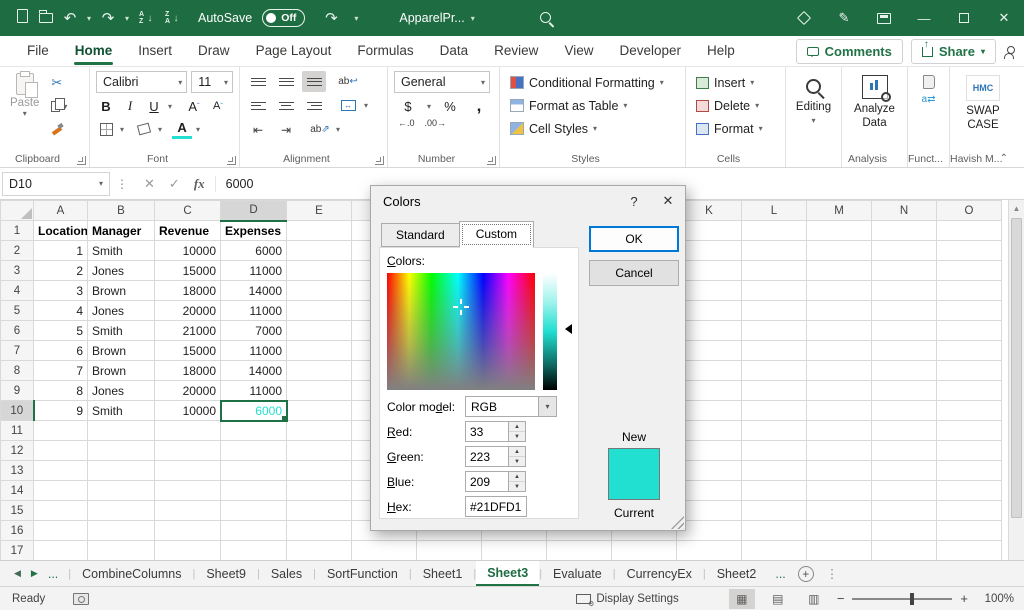  I want to click on cell-A9: 8, so click(60, 390).